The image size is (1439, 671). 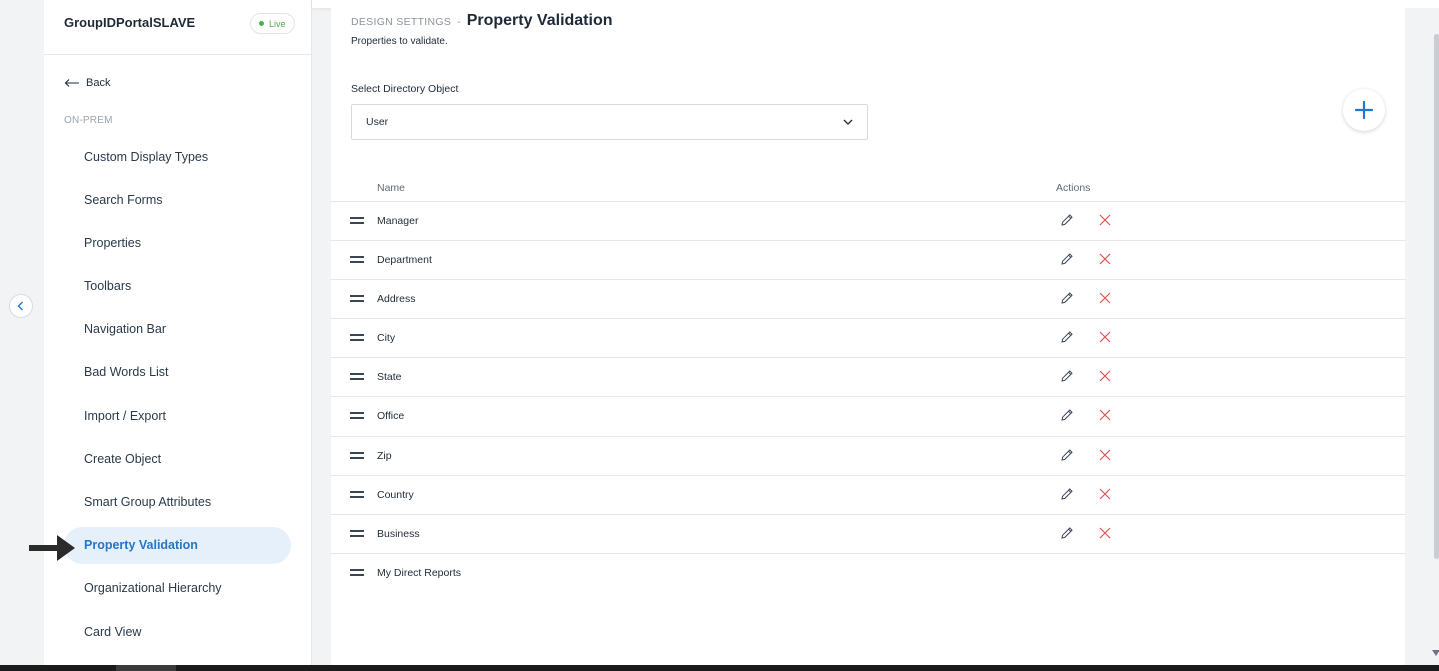 What do you see at coordinates (130, 22) in the screenshot?
I see `portal-name: GroupIDPortalSLAVE` at bounding box center [130, 22].